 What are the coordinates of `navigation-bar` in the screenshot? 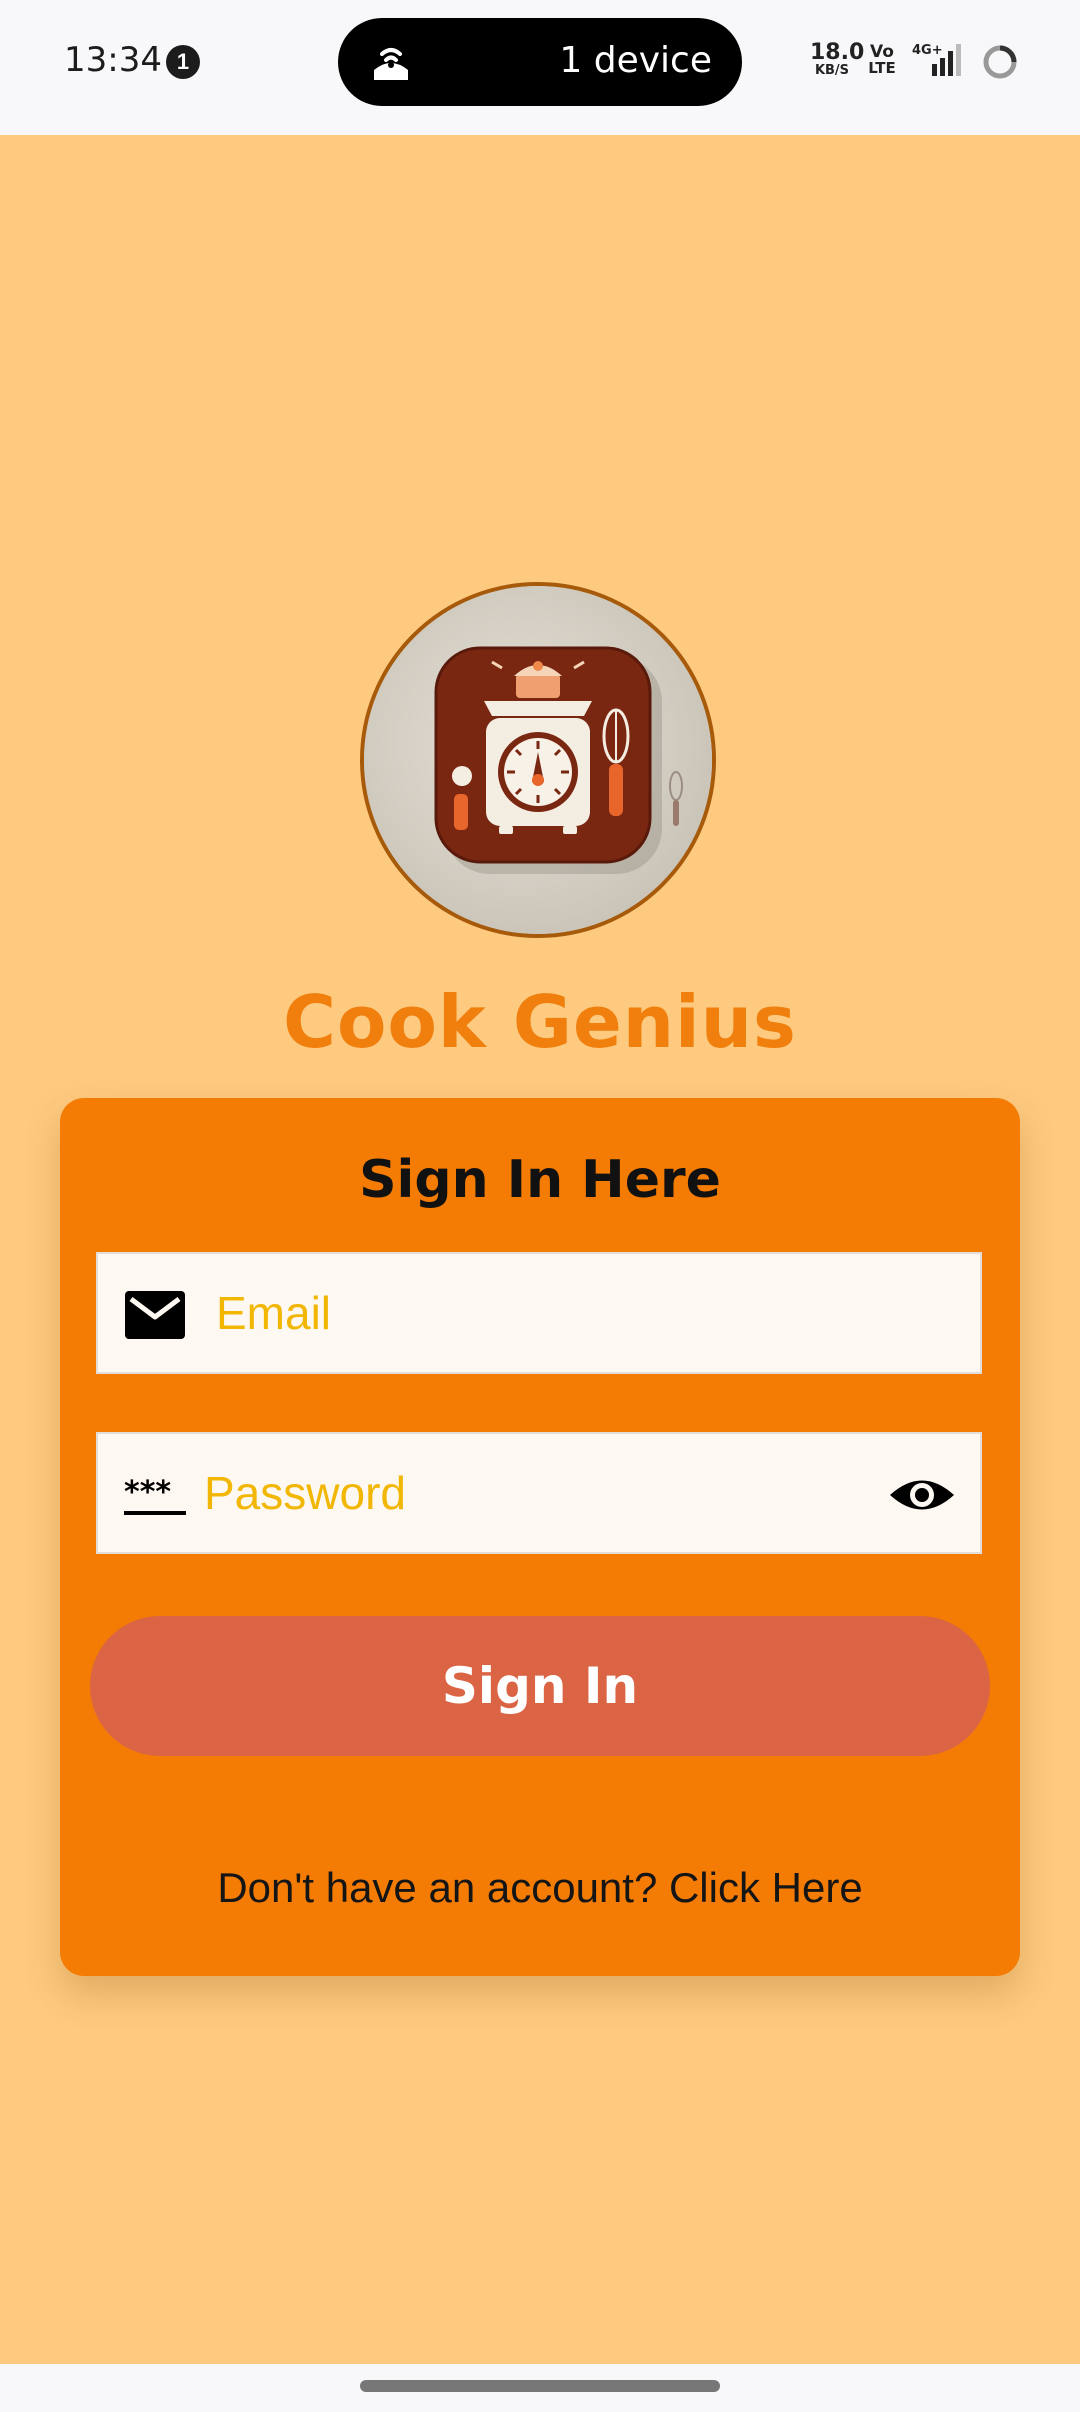 It's located at (540, 2388).